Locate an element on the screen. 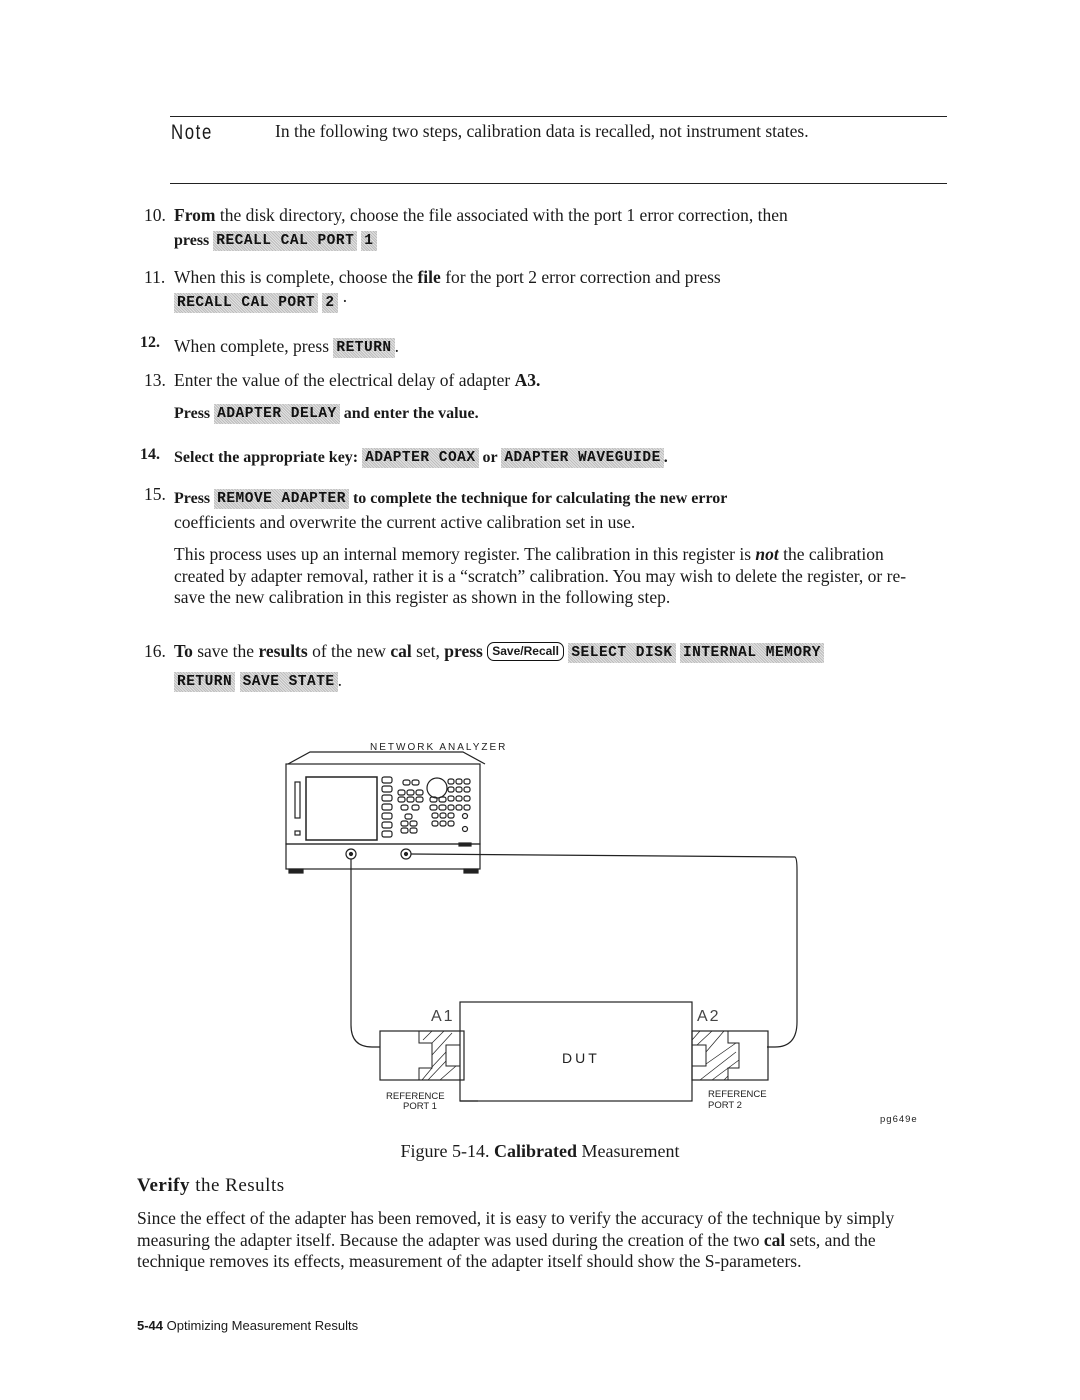  network-analyzer-label: NETWORK ANALYZER is located at coordinates (438, 747).